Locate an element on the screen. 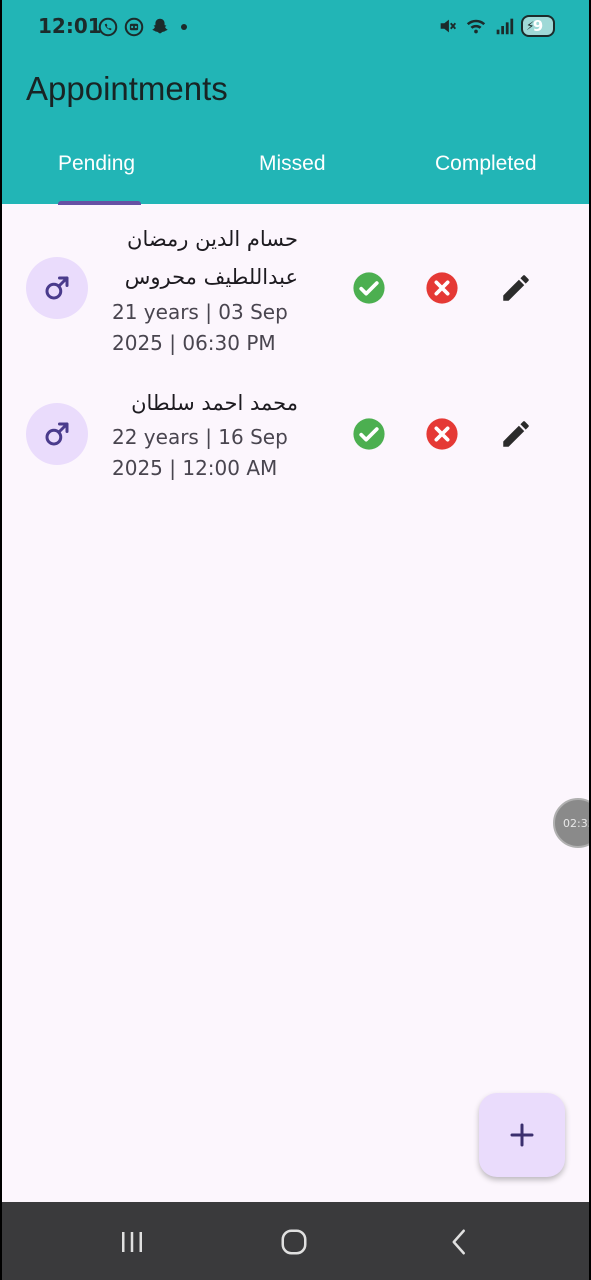  system-nav-bar is located at coordinates (295, 1241).